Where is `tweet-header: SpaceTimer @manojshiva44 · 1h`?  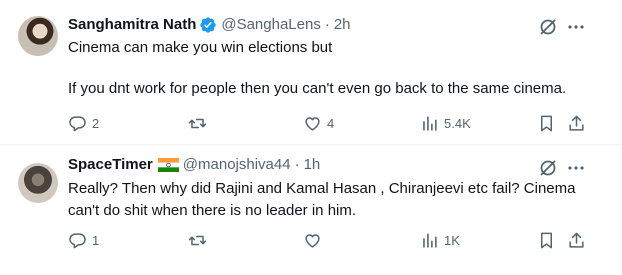 tweet-header: SpaceTimer @manojshiva44 · 1h is located at coordinates (194, 165).